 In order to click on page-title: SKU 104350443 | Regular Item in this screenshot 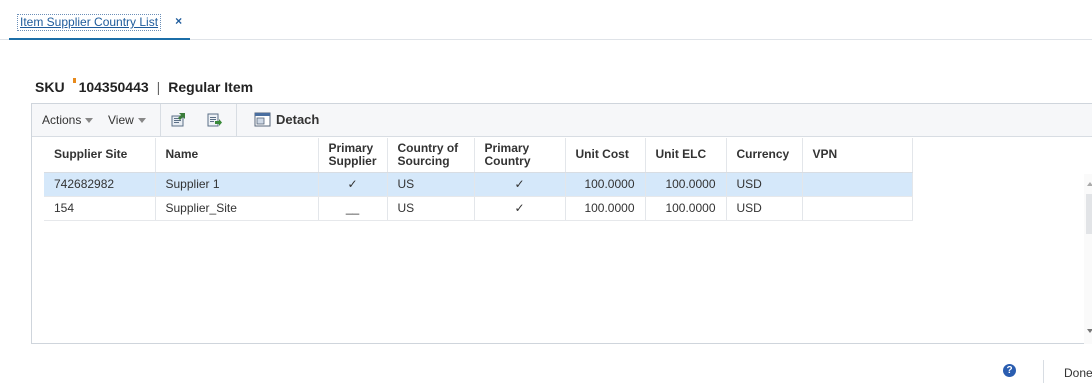, I will do `click(144, 86)`.